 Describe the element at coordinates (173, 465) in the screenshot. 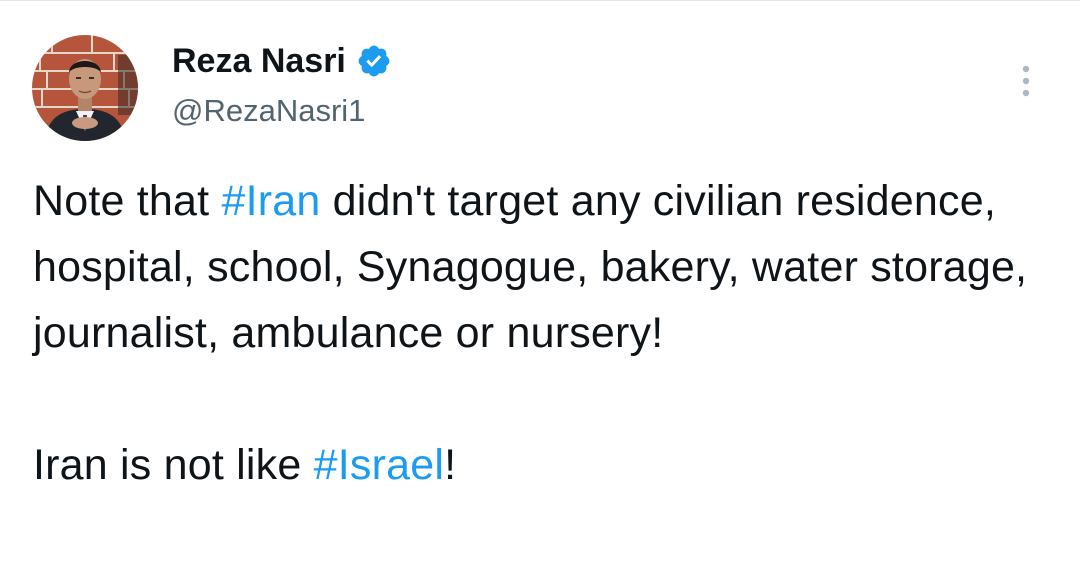

I see `tweet-text-segment: Iran is not like` at that location.